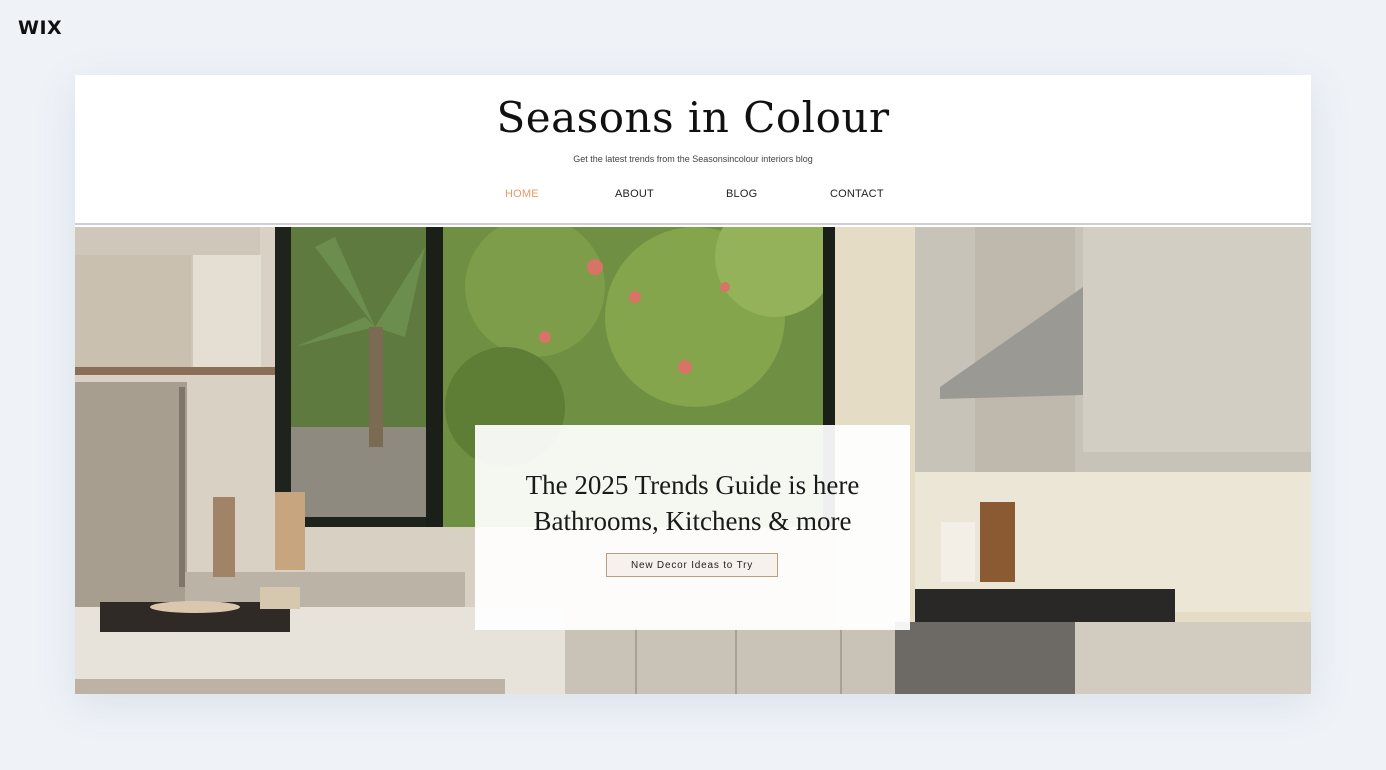 This screenshot has height=770, width=1386. Describe the element at coordinates (40, 28) in the screenshot. I see `wix-logo: WIX` at that location.